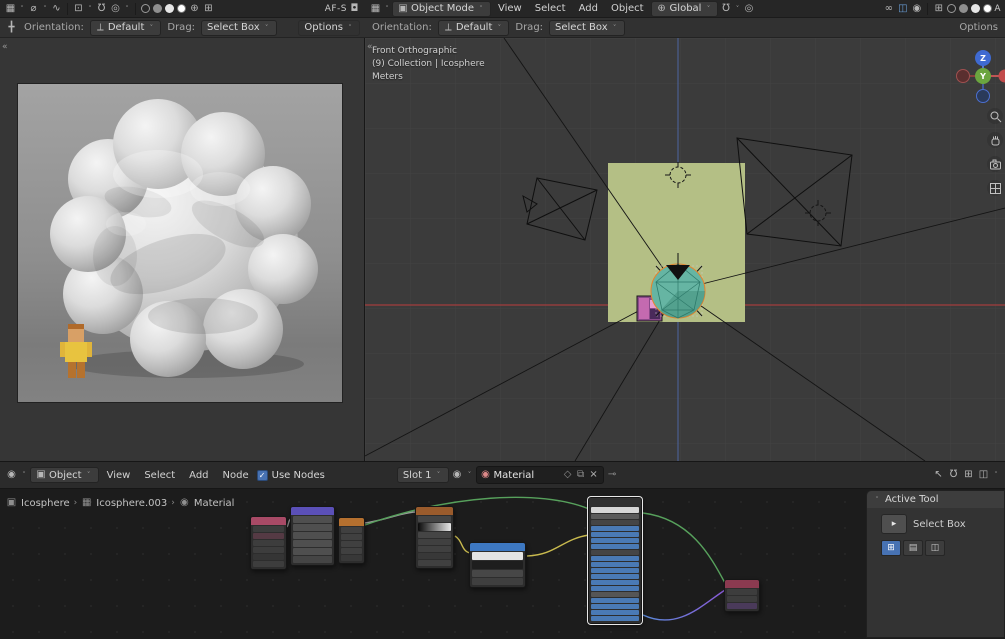  What do you see at coordinates (236, 475) in the screenshot?
I see `menu-node: Node` at bounding box center [236, 475].